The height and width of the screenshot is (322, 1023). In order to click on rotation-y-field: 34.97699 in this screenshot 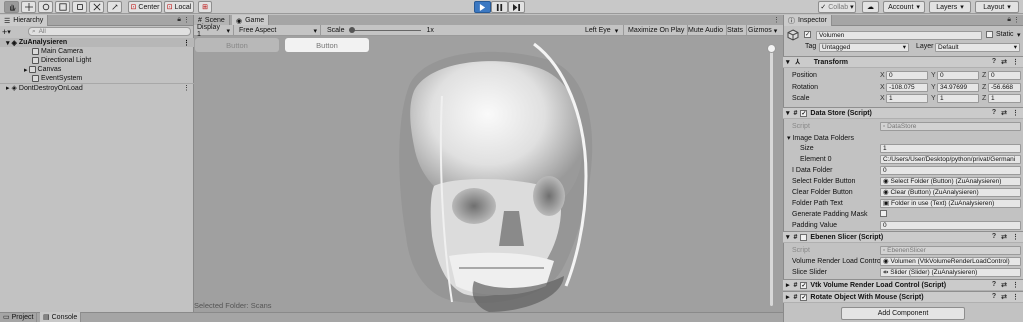, I will do `click(958, 87)`.